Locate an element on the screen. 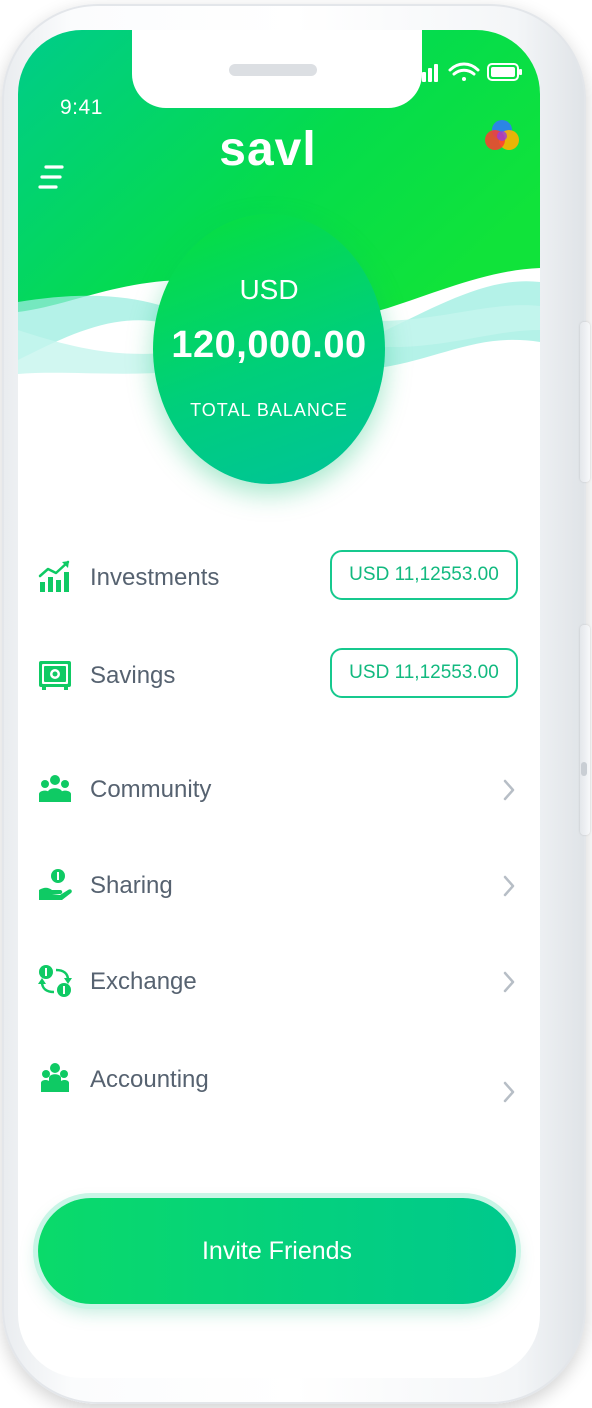  safe-icon is located at coordinates (55, 675).